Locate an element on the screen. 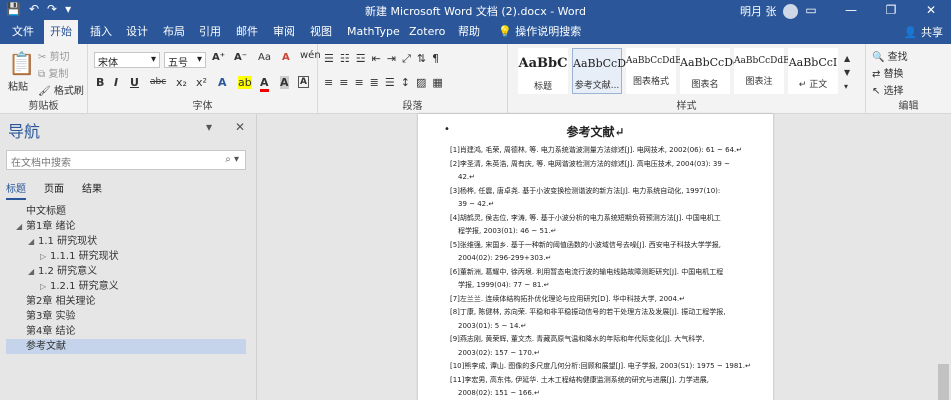  replace-button: ⇄ 替换 is located at coordinates (888, 72).